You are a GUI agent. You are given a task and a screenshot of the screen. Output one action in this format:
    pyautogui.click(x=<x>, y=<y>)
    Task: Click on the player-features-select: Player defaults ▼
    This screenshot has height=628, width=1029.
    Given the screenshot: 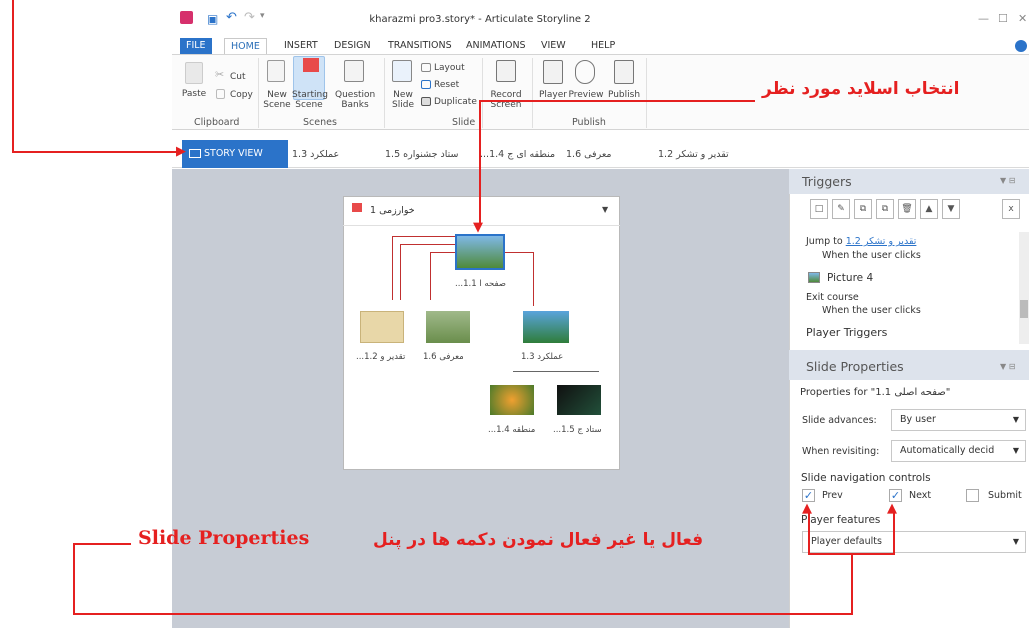 What is the action you would take?
    pyautogui.click(x=914, y=542)
    